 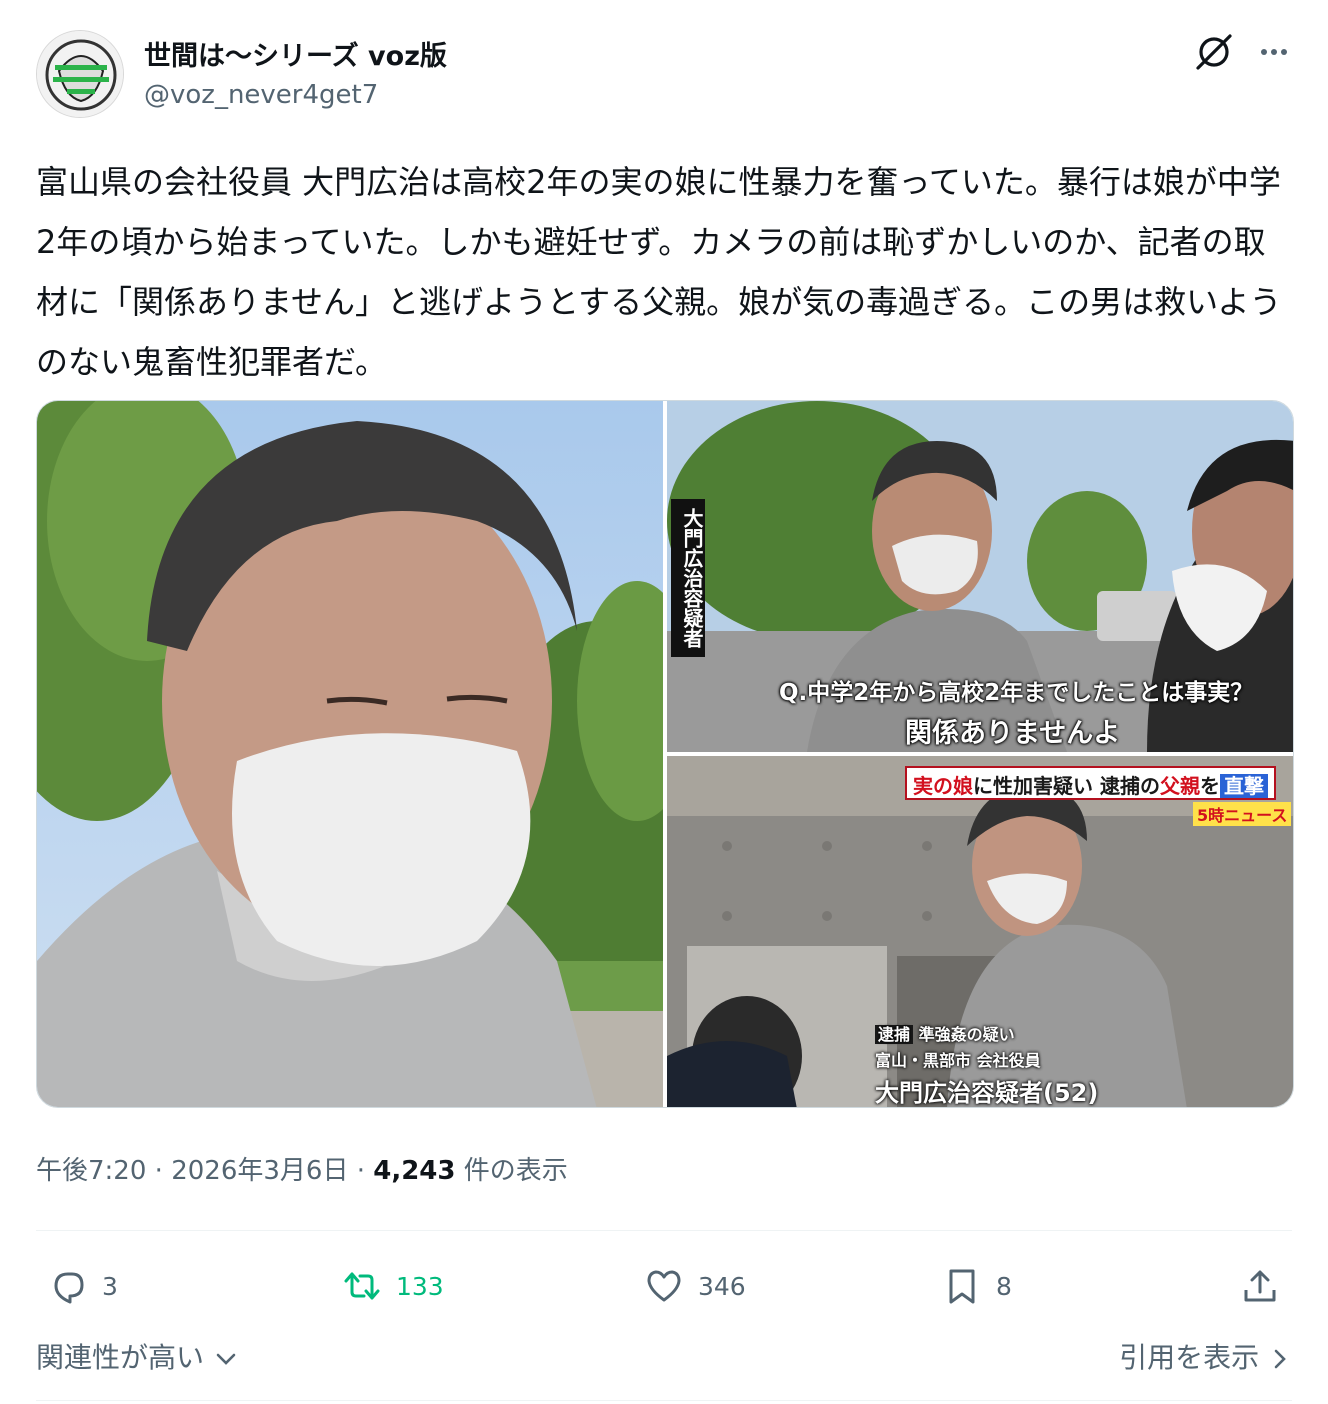 I want to click on tweet-time: 午後7:20, so click(x=91, y=1171).